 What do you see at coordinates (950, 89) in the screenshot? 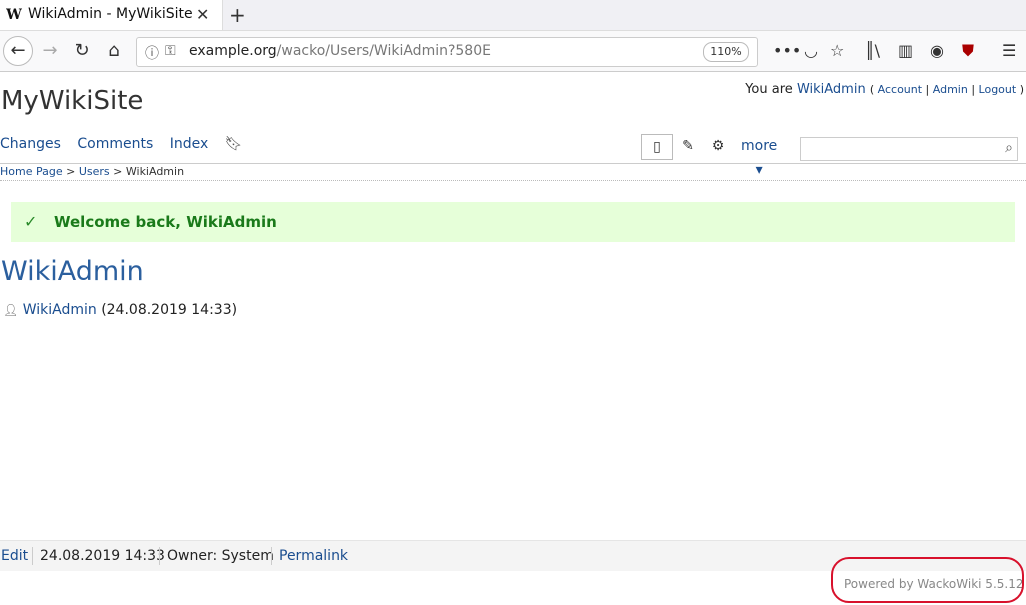
I see `admin-link: Admin` at bounding box center [950, 89].